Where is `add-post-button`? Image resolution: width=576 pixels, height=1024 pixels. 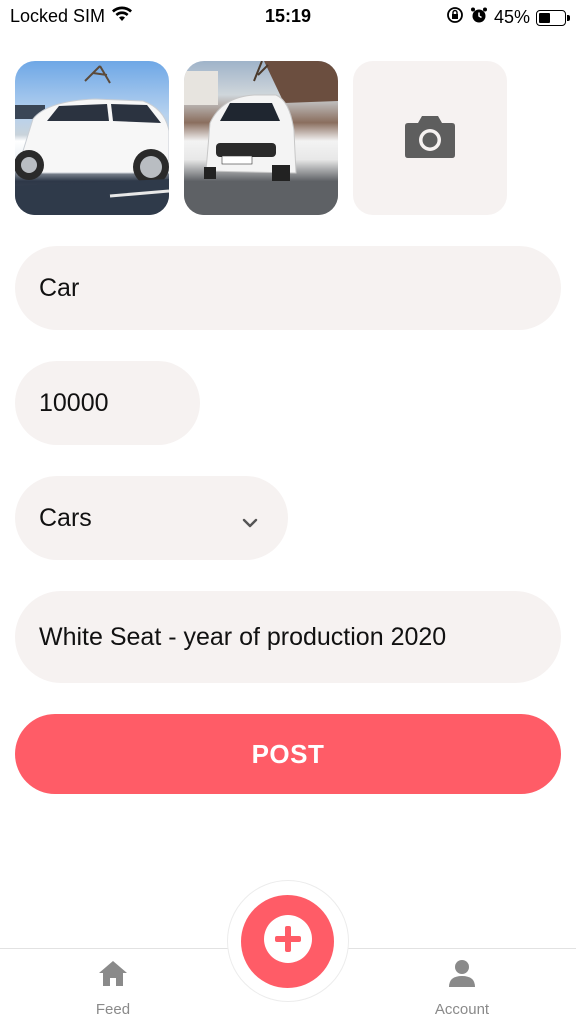
add-post-button is located at coordinates (287, 941).